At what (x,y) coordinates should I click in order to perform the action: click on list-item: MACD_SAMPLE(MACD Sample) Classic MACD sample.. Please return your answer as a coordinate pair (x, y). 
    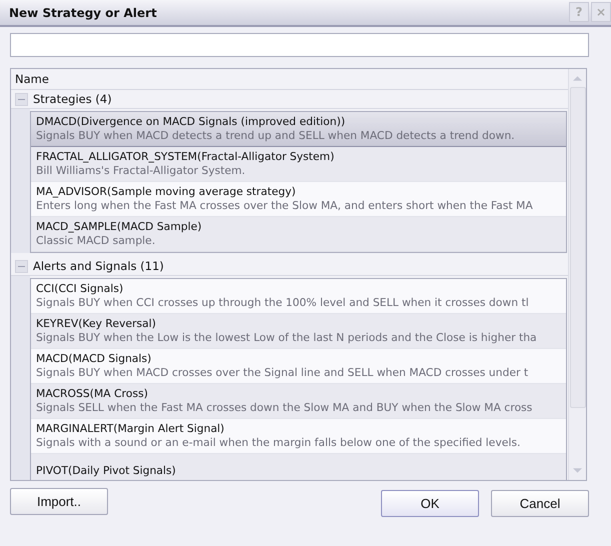
    Looking at the image, I should click on (298, 234).